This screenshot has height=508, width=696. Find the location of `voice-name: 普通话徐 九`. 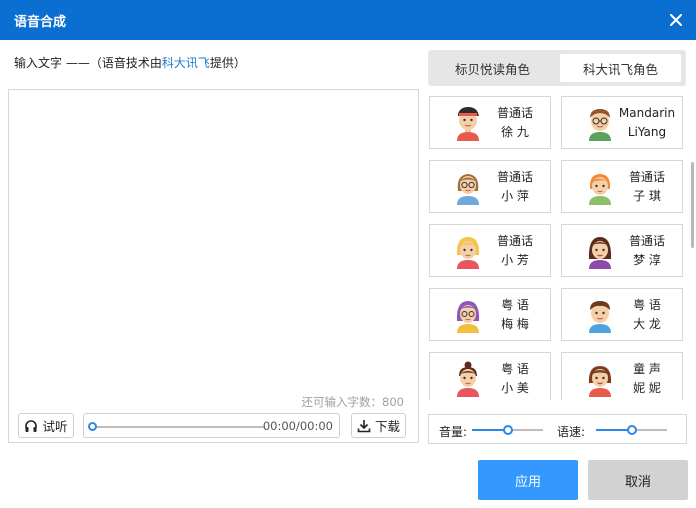

voice-name: 普通话徐 九 is located at coordinates (515, 123).